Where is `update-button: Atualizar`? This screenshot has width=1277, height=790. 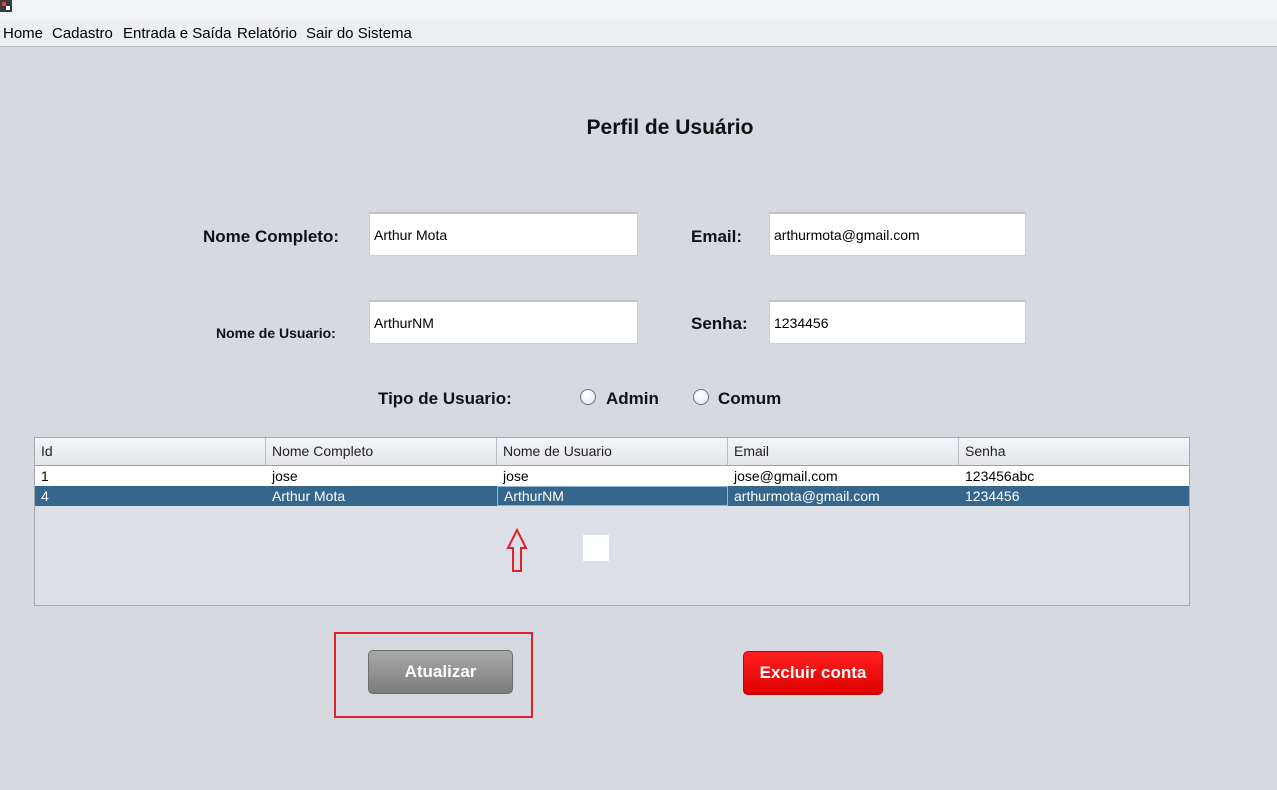
update-button: Atualizar is located at coordinates (440, 672).